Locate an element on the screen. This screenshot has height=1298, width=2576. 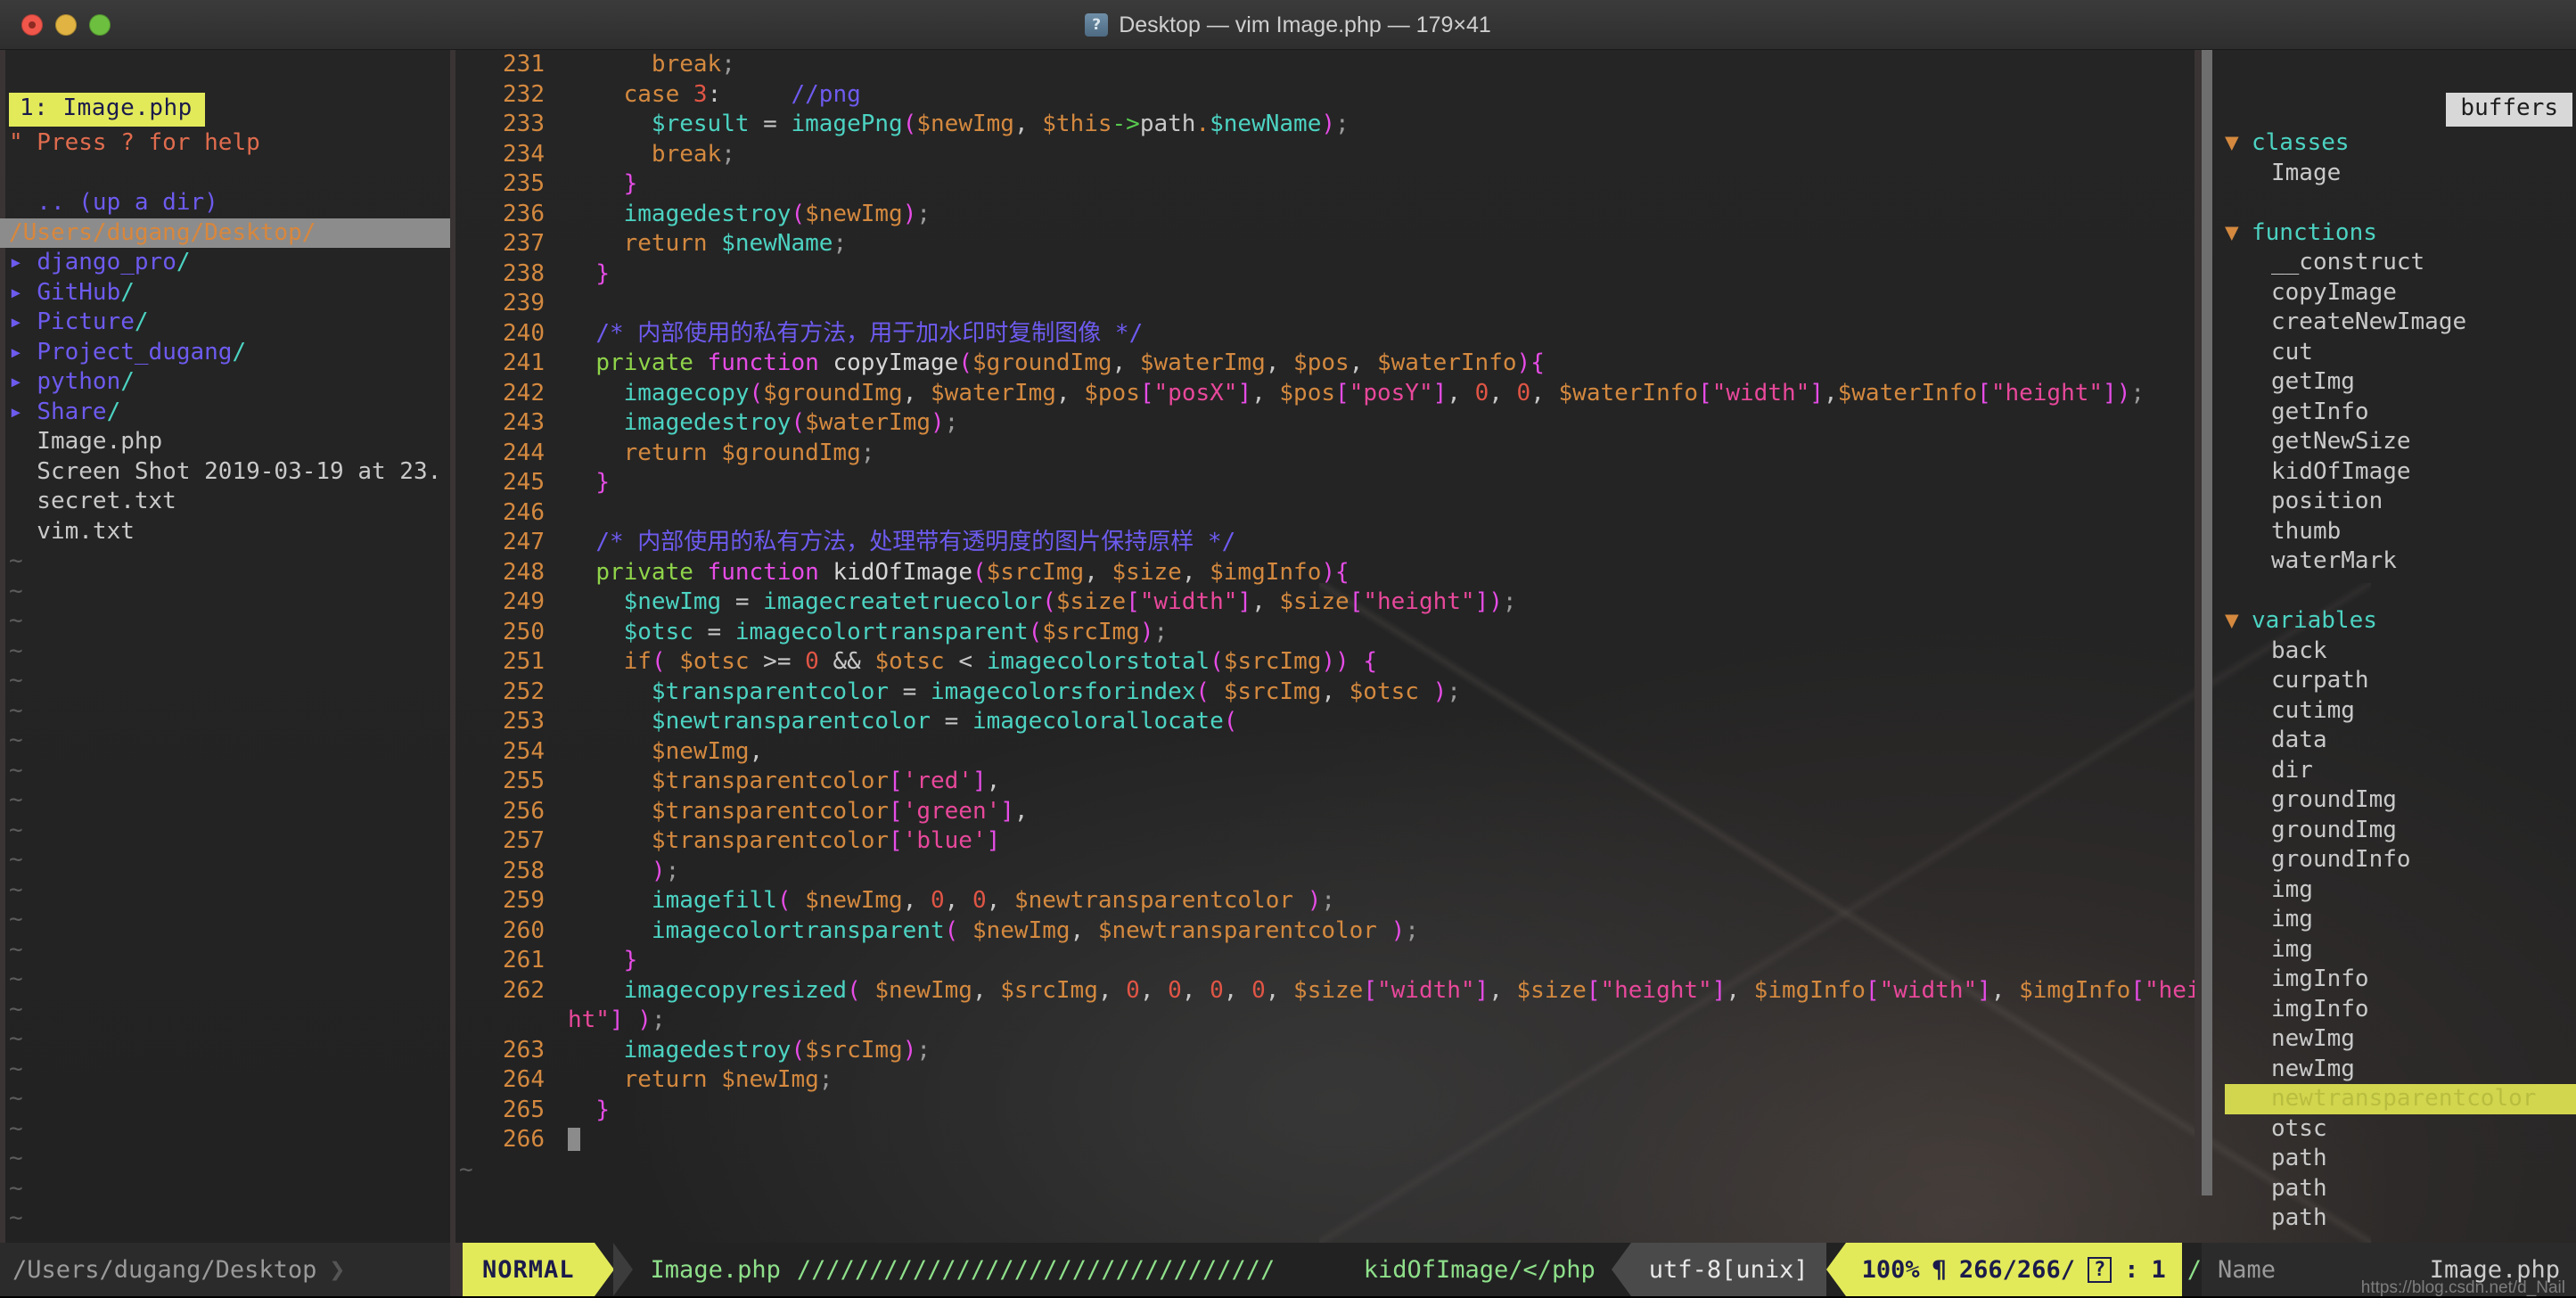
tree-dir-item: ▸ Project_dugang/ is located at coordinates (230, 353).